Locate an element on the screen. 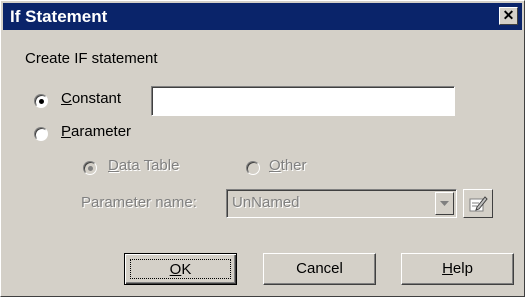 This screenshot has width=525, height=297. data-table-label: Data Table is located at coordinates (143, 165).